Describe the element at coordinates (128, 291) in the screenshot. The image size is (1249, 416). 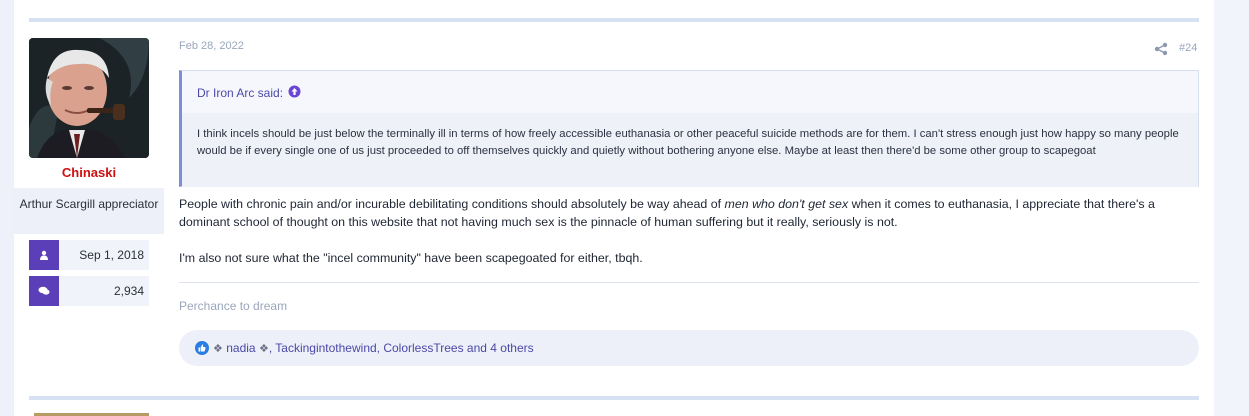
I see `message-count: 2,934` at that location.